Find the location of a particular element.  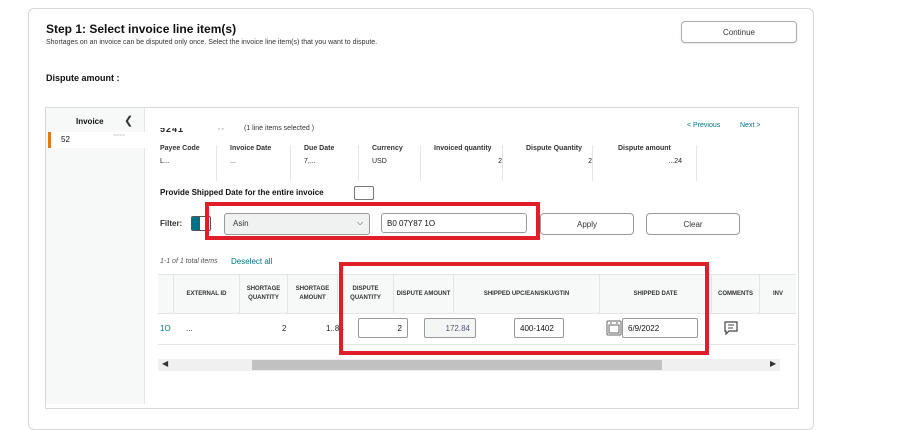

clear-button: Clear is located at coordinates (693, 224).